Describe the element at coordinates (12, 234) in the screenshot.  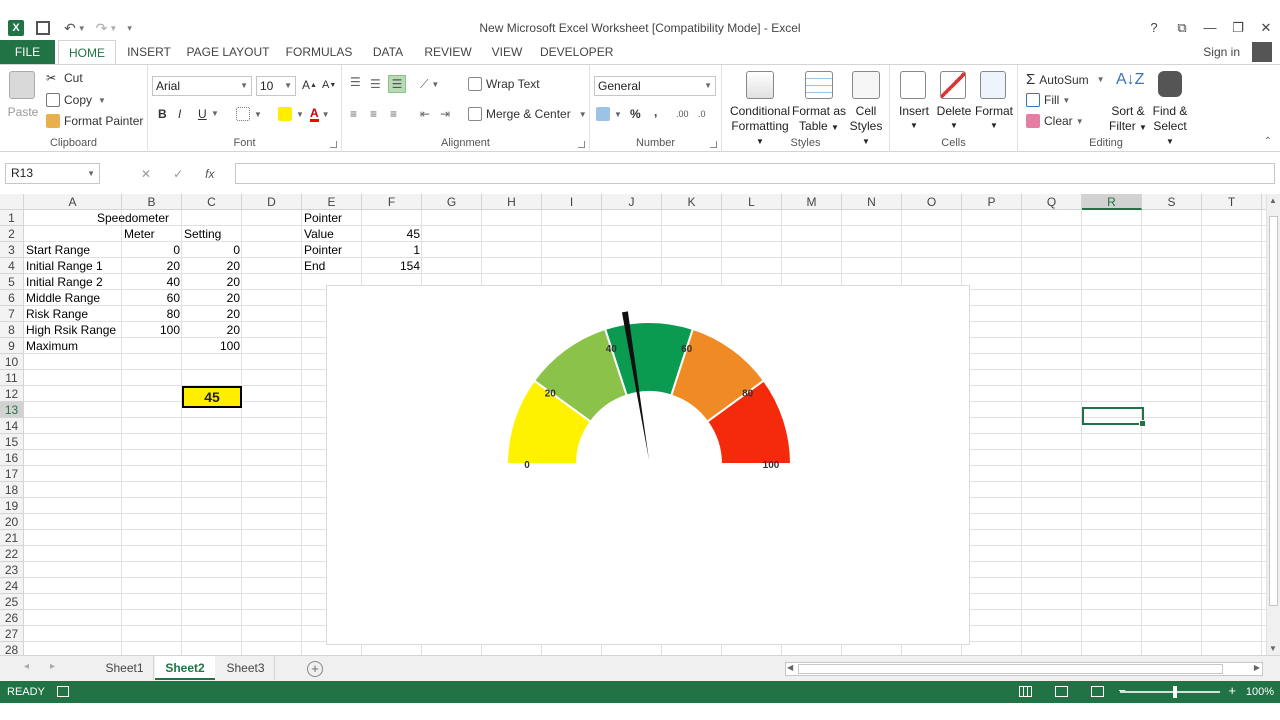
I see `row-header-2: 2` at that location.